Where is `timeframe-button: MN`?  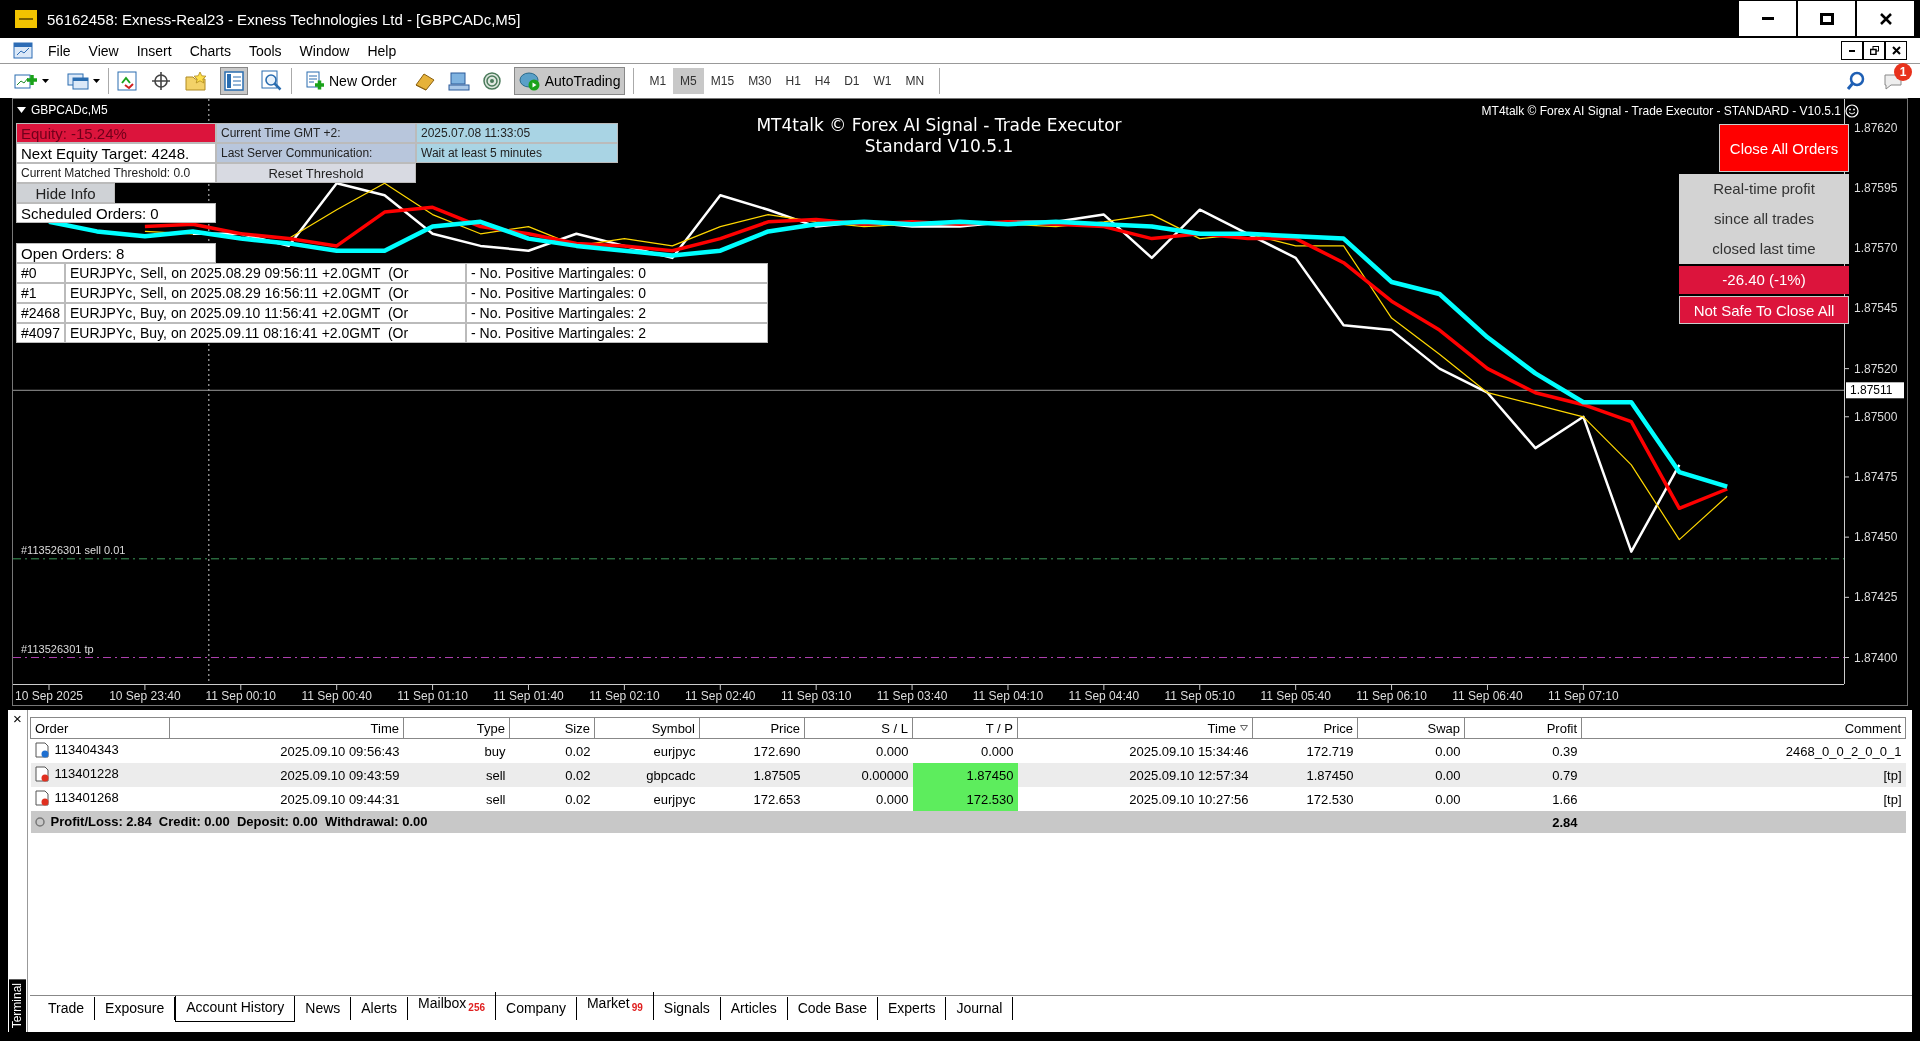
timeframe-button: MN is located at coordinates (915, 81).